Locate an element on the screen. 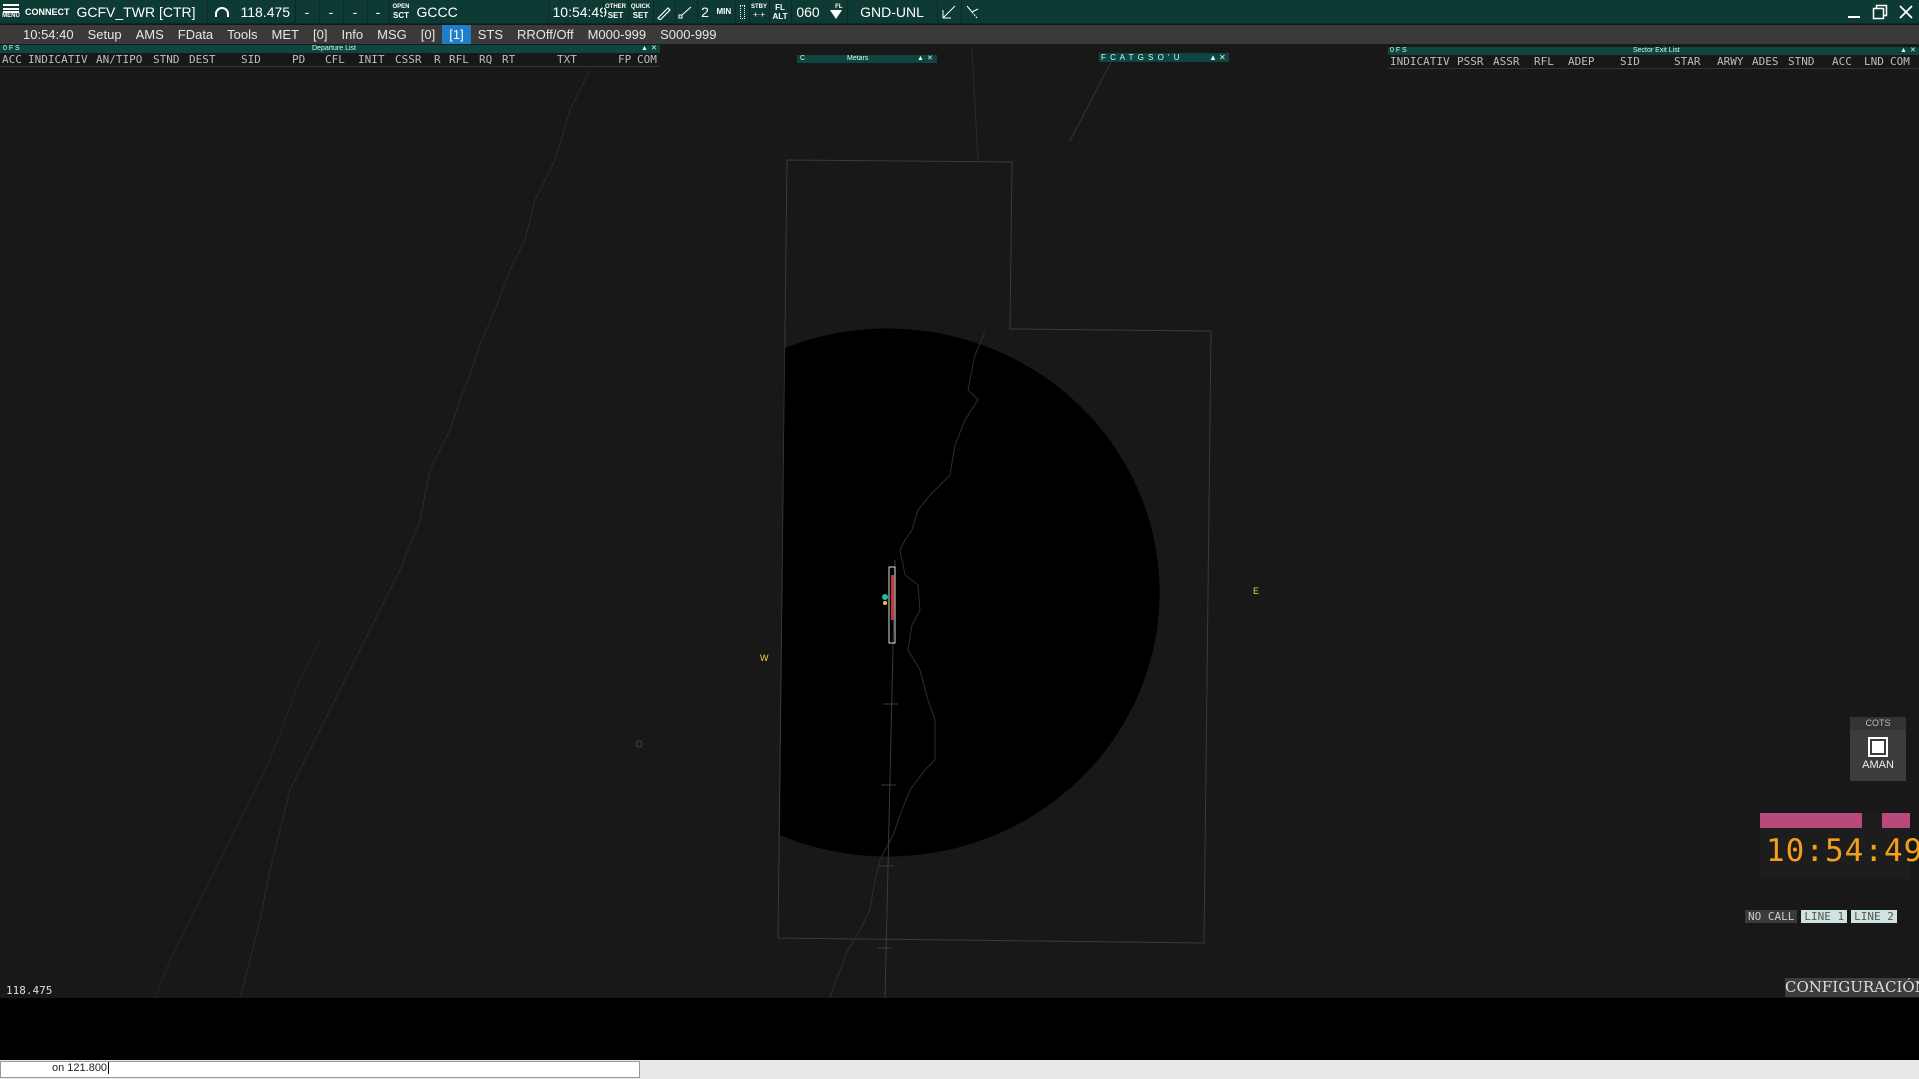 The image size is (1919, 1079). metars-window: C Metars ▲ ✕ is located at coordinates (867, 59).